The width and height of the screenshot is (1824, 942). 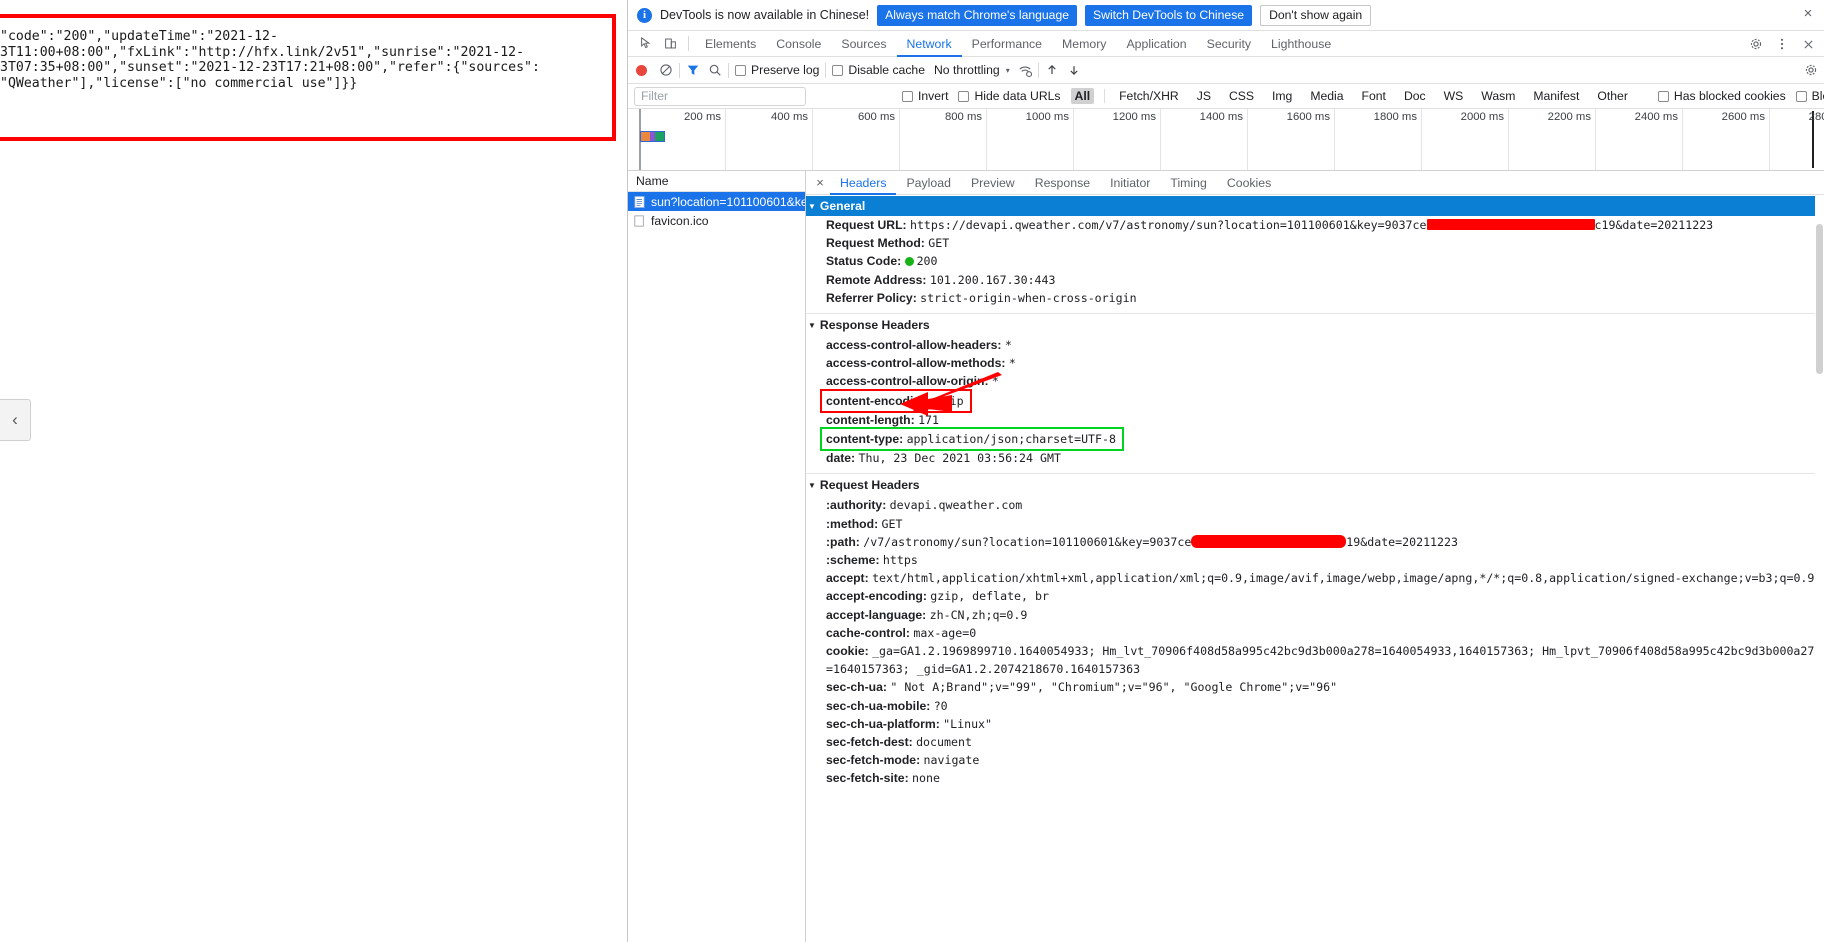 I want to click on overview-tick: 600 ms, so click(x=876, y=117).